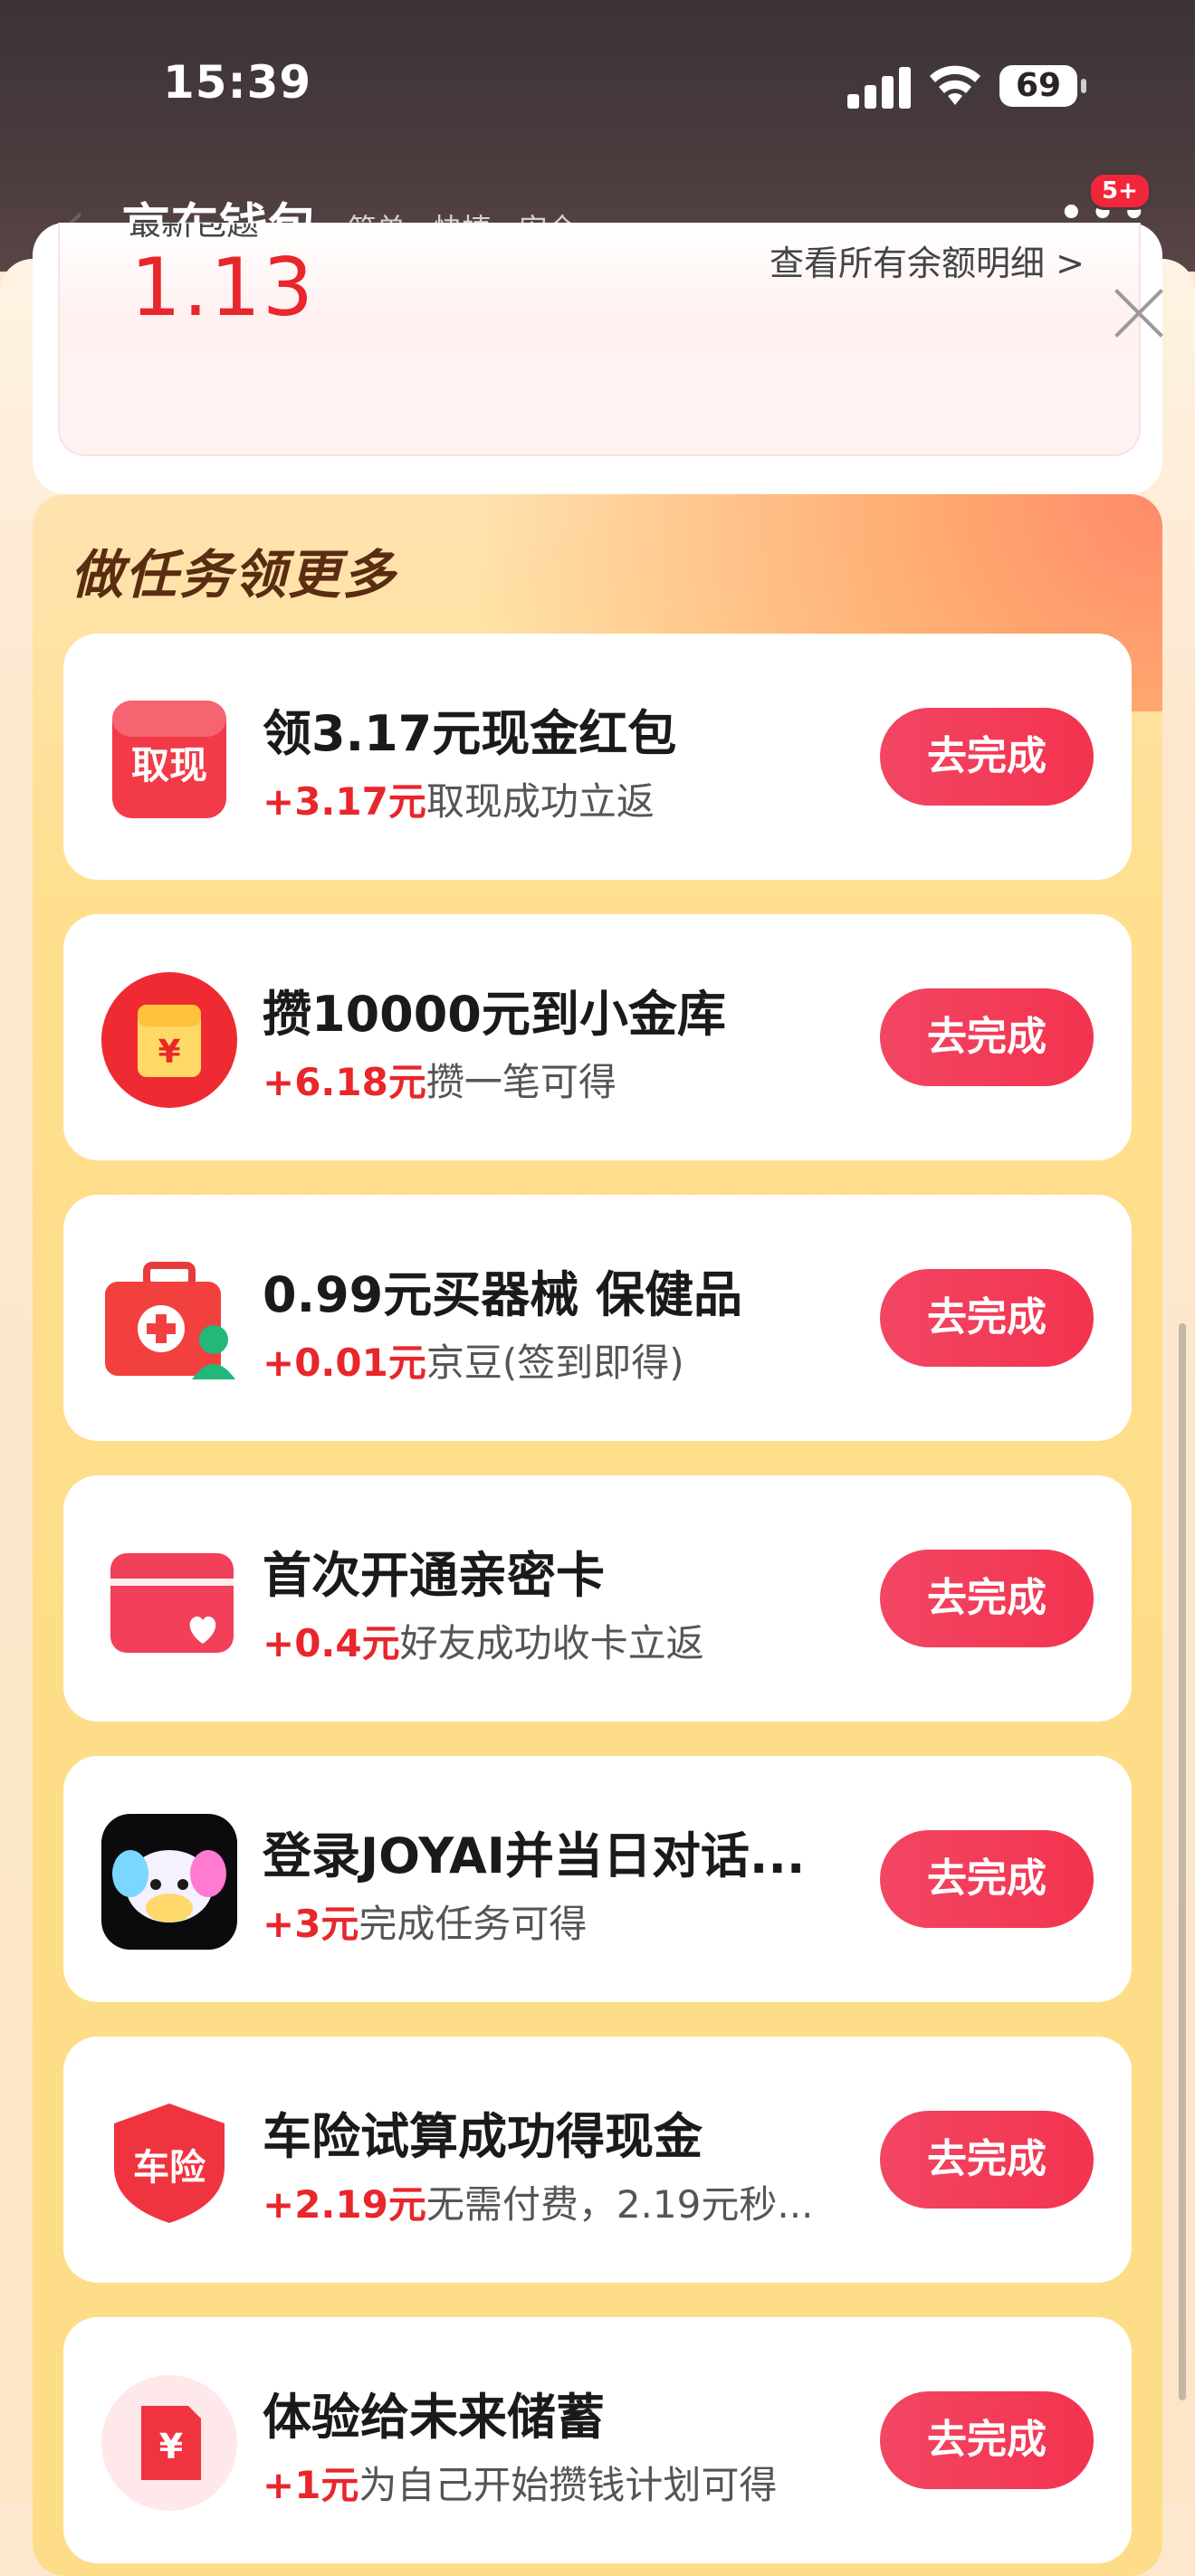 This screenshot has width=1195, height=2576. I want to click on savings-doc-icon: ¥, so click(169, 2443).